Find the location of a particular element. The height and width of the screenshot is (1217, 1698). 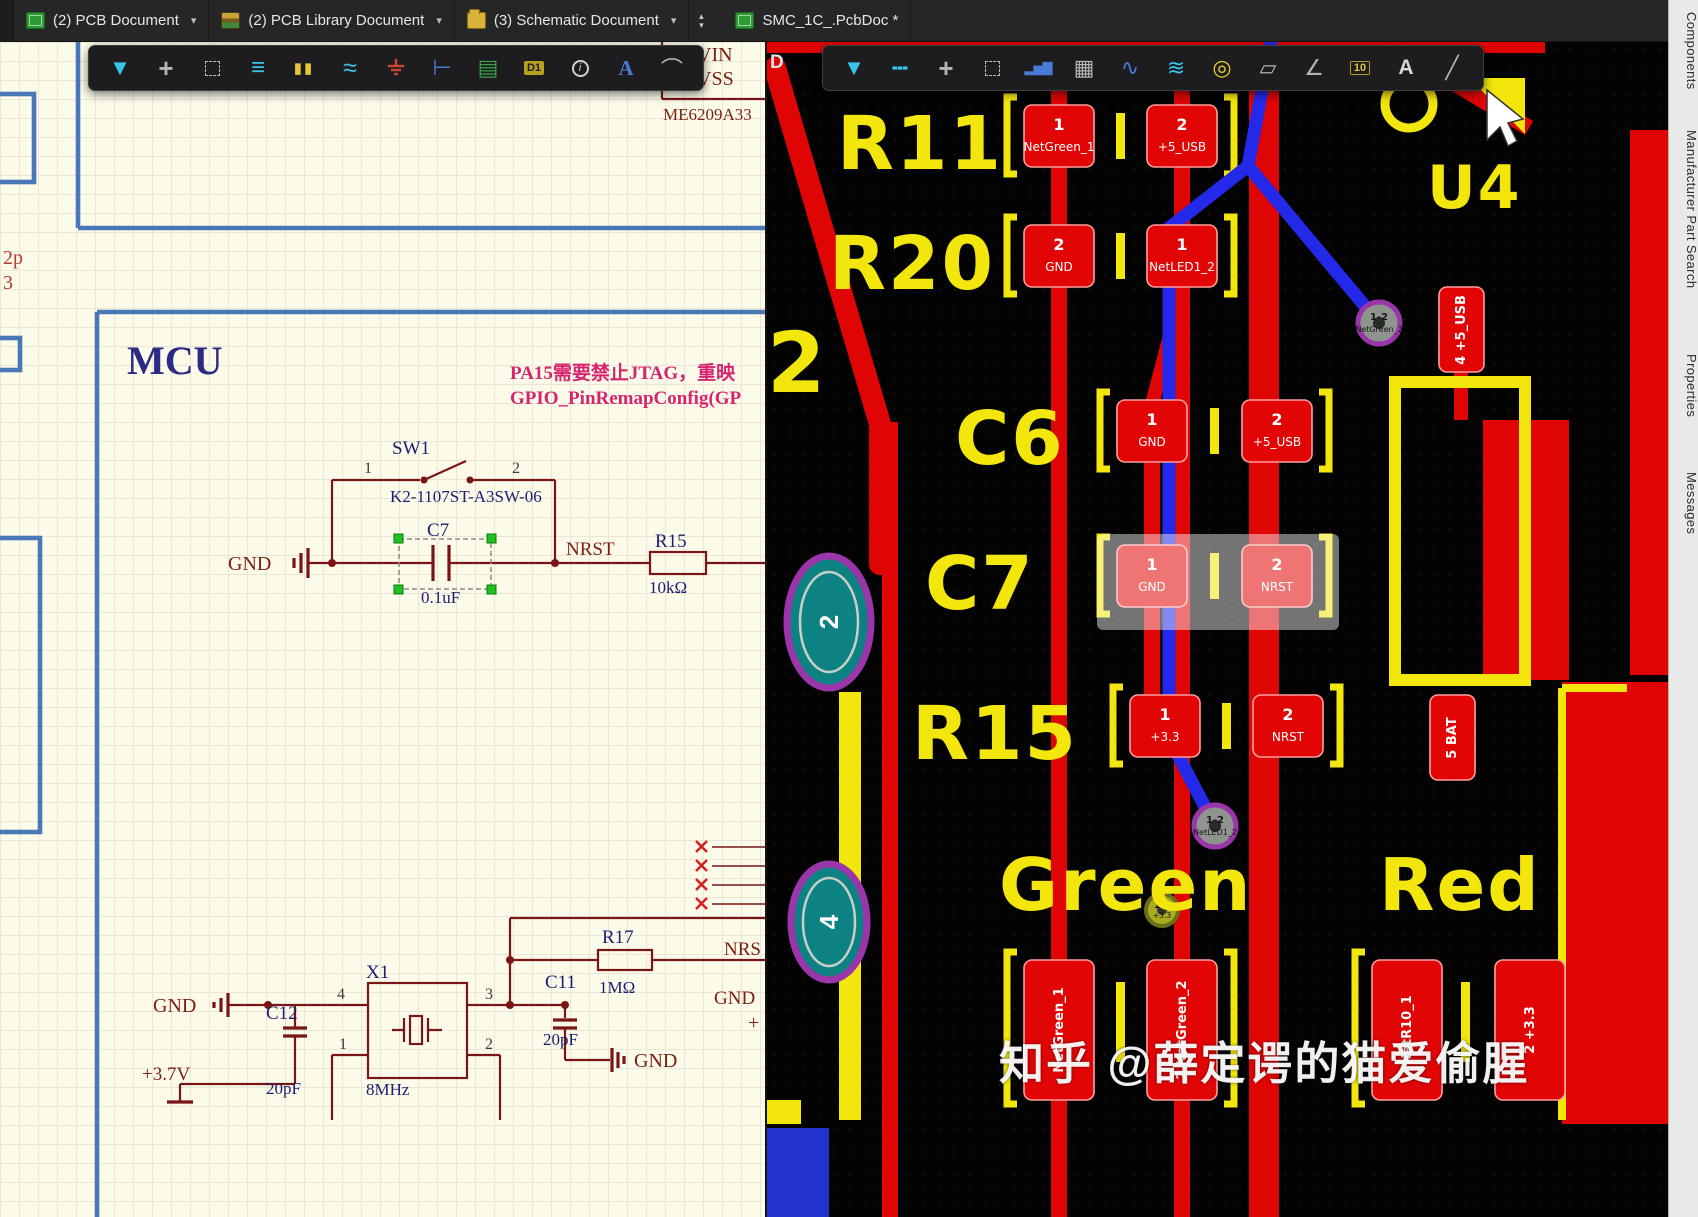

pcb-doc-icon is located at coordinates (745, 20).